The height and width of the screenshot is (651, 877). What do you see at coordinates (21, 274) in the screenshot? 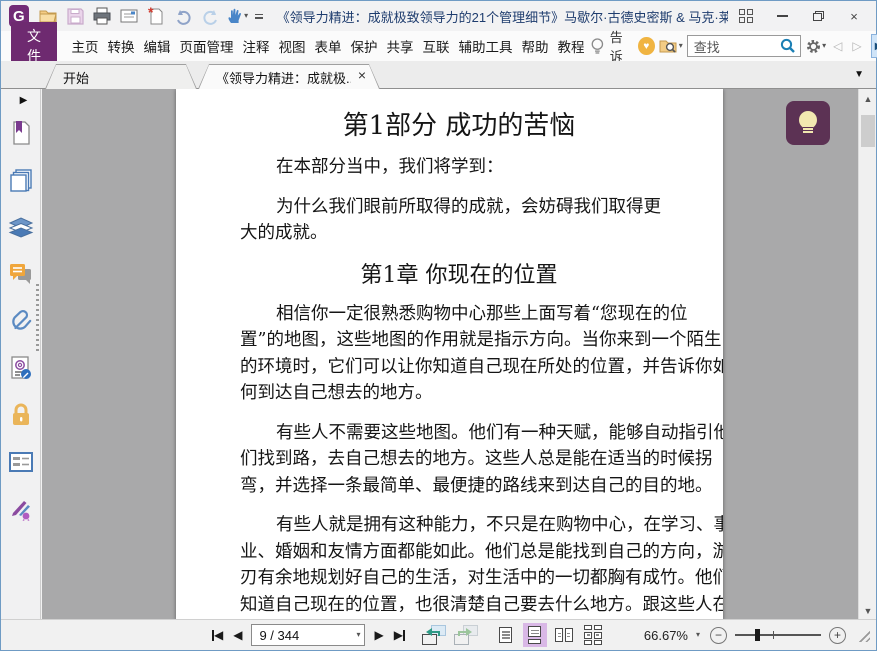
I see `sidebar-item-comments` at bounding box center [21, 274].